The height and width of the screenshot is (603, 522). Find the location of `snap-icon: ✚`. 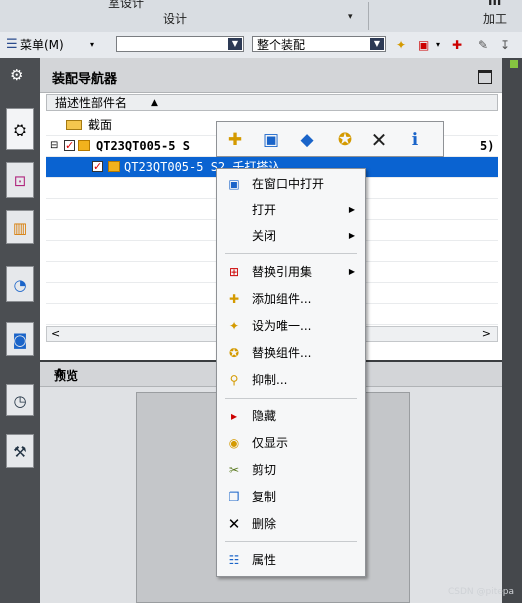

snap-icon: ✚ is located at coordinates (457, 45).